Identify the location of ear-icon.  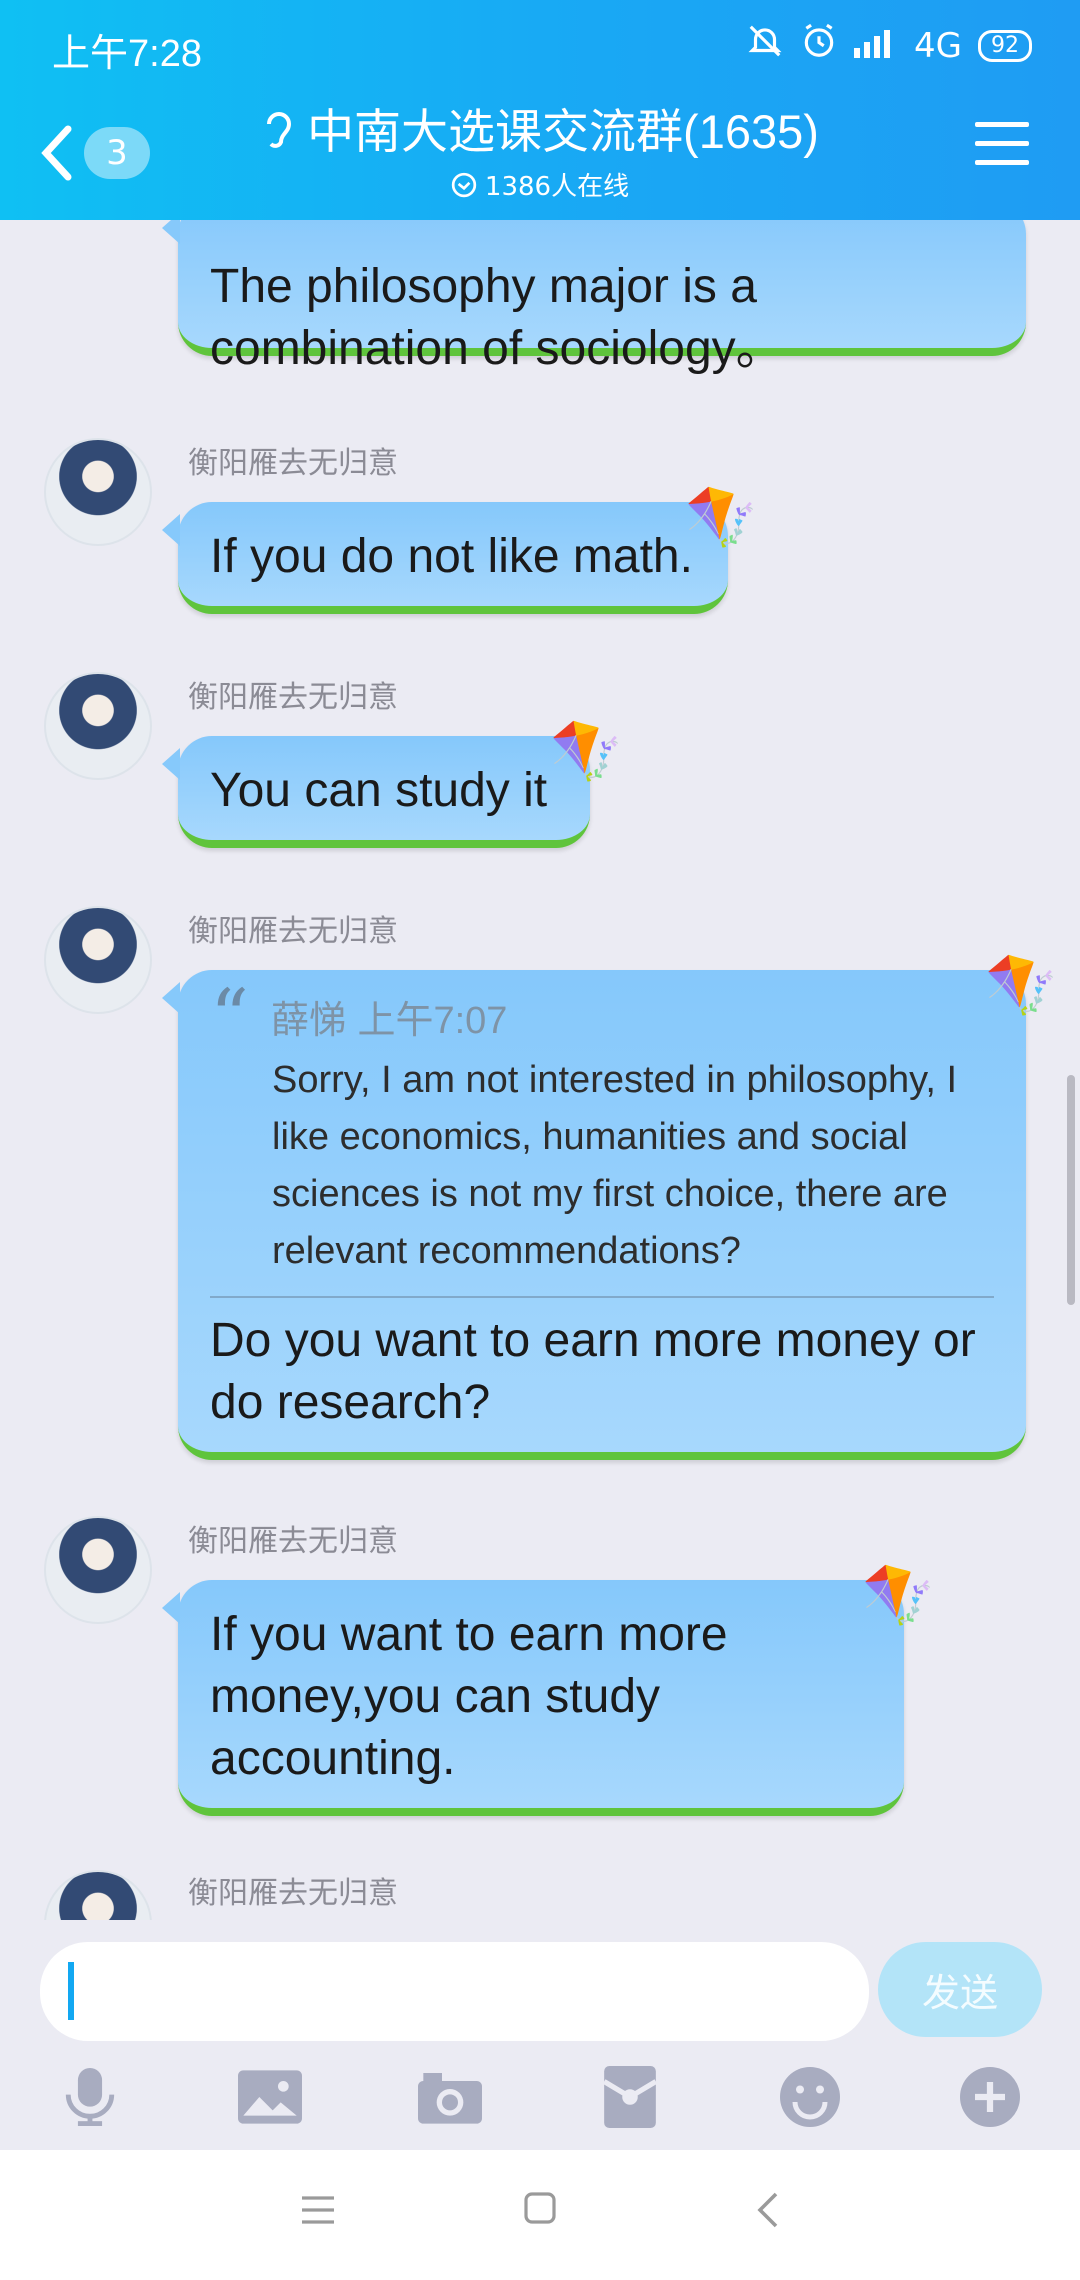
(279, 130).